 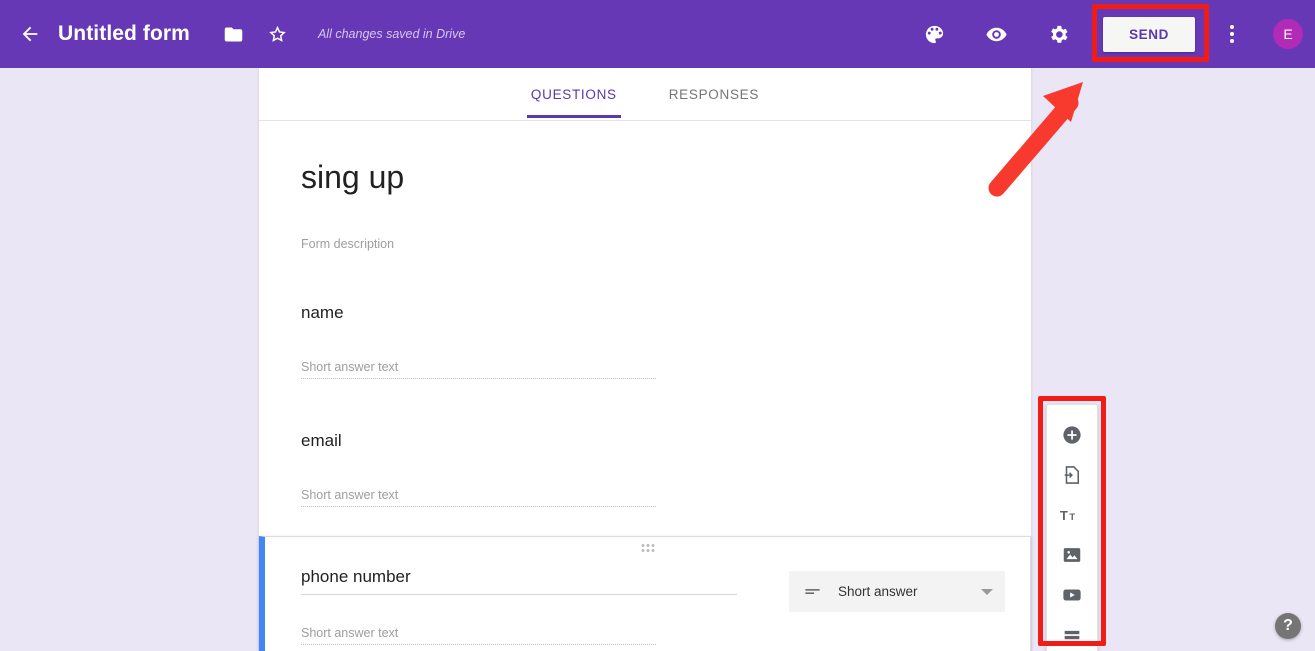 I want to click on chevron-down-icon, so click(x=987, y=591).